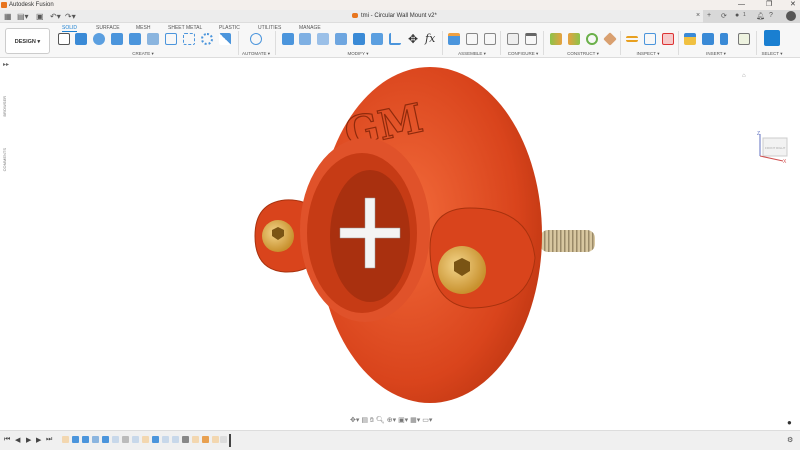  I want to click on fit-icon: ⊕▾, so click(391, 420).